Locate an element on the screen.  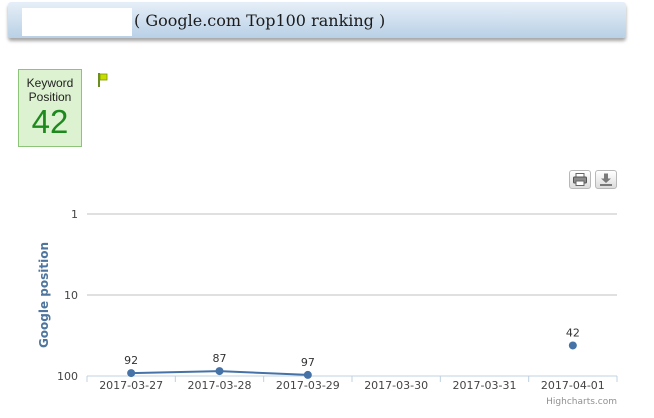
highcharts-credit: Highcharts.com is located at coordinates (581, 402).